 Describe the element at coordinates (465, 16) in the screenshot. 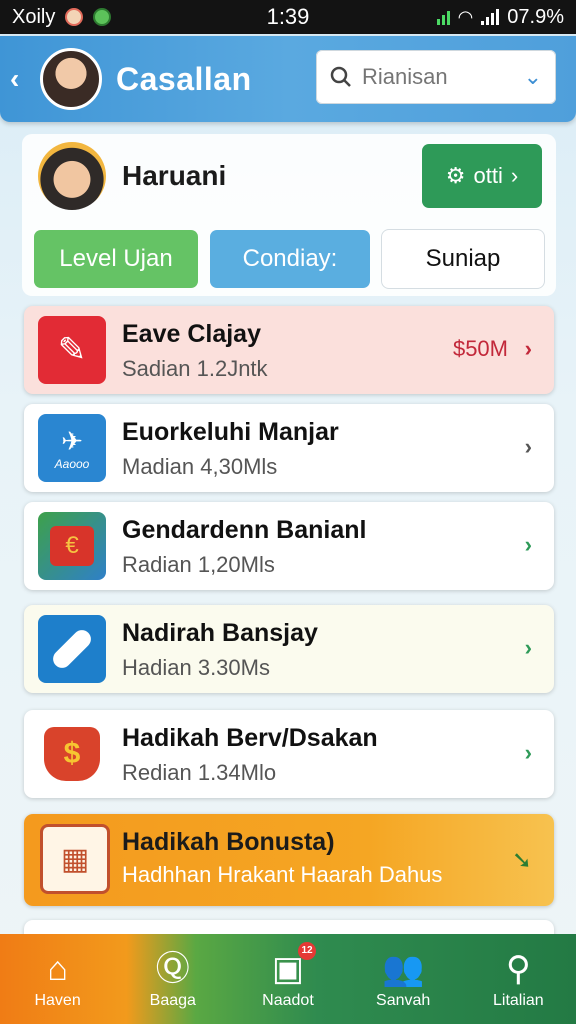

I see `wifi-icon: ◠` at that location.